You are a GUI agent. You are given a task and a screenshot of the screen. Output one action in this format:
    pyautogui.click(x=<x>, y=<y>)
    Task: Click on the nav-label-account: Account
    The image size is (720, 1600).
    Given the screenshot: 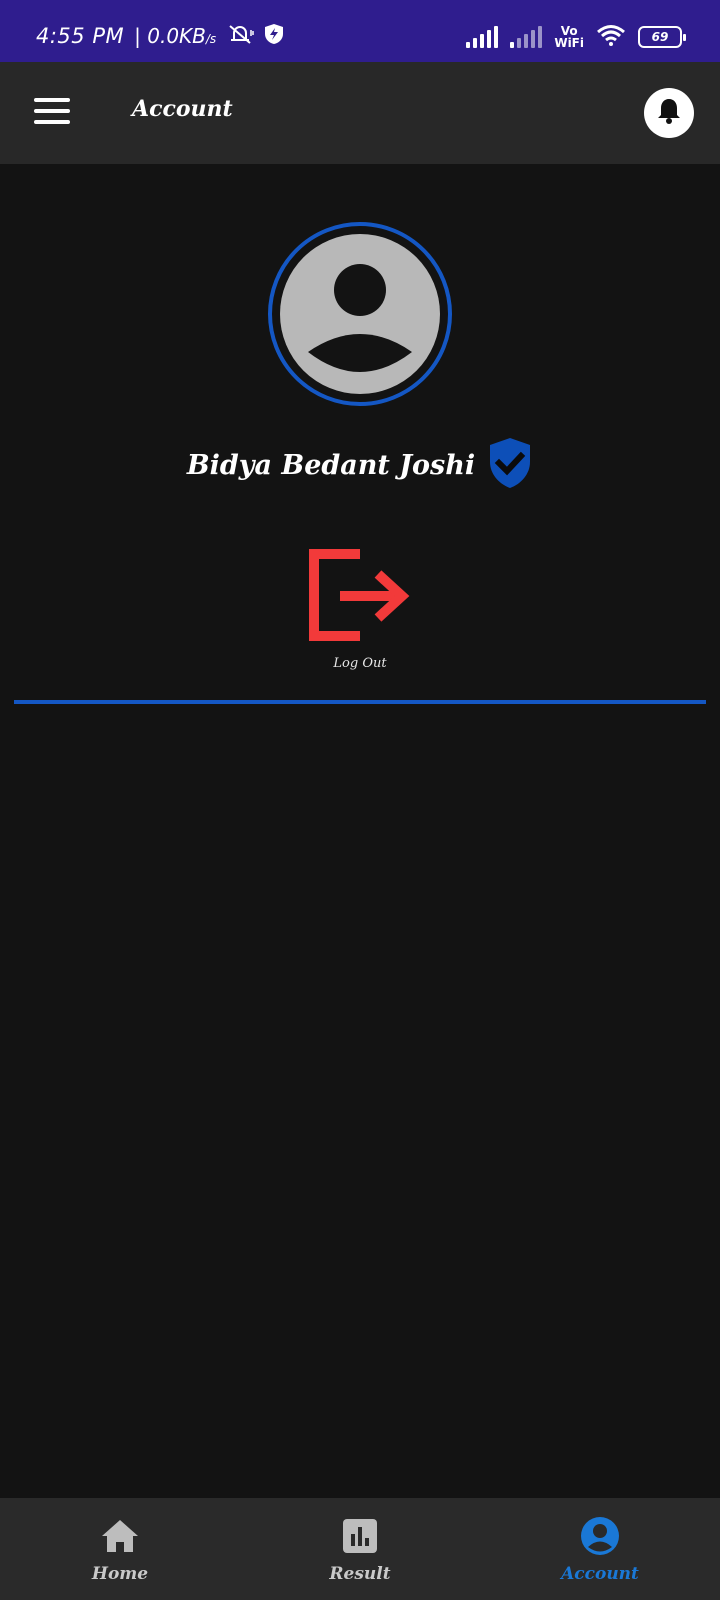 What is the action you would take?
    pyautogui.click(x=600, y=1574)
    